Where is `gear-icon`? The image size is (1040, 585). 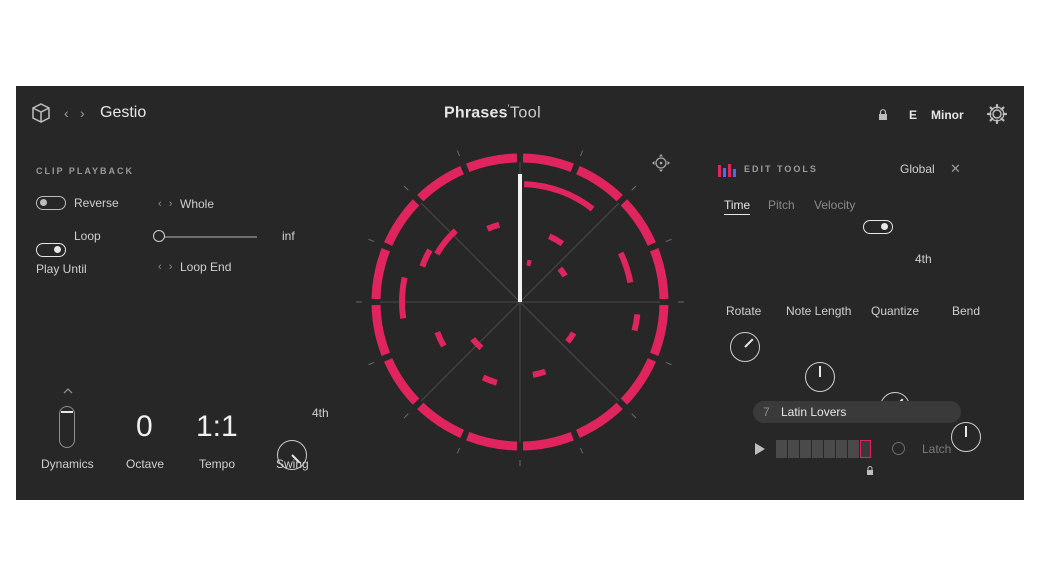
gear-icon is located at coordinates (997, 116).